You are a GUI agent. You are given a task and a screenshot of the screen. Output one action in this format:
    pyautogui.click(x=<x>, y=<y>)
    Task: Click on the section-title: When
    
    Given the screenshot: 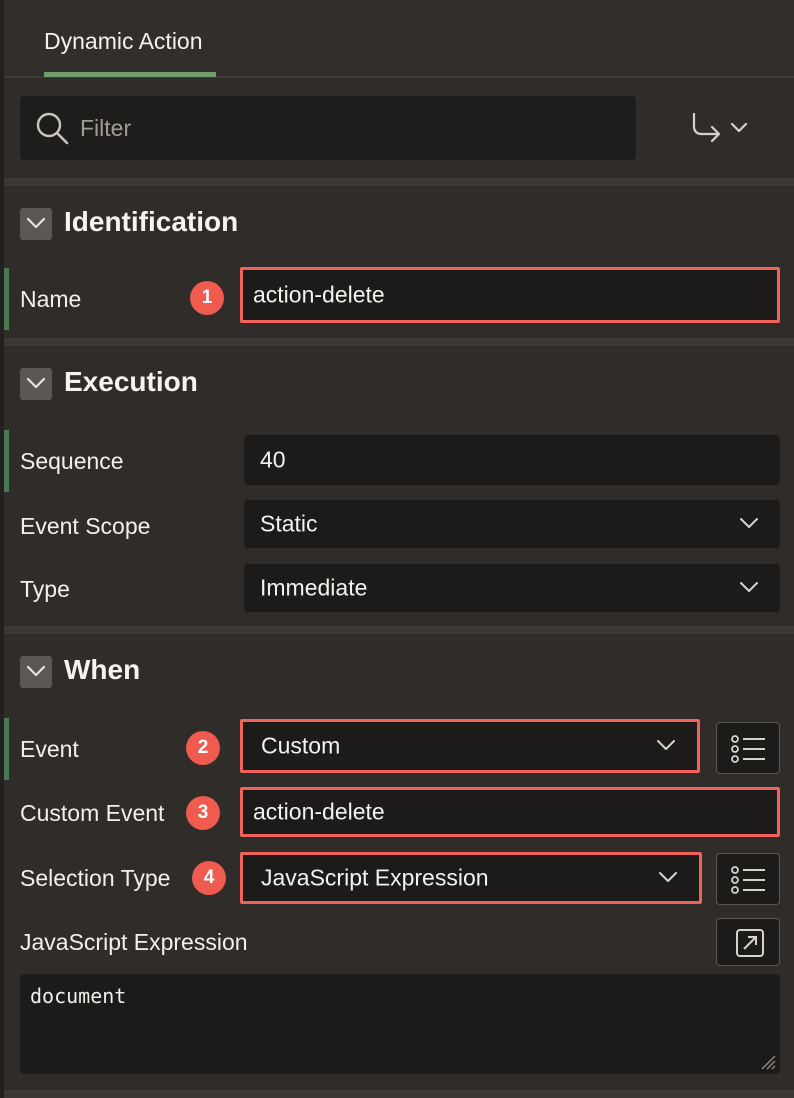 What is the action you would take?
    pyautogui.click(x=102, y=669)
    